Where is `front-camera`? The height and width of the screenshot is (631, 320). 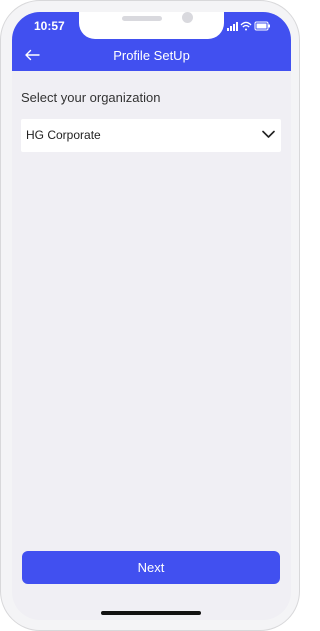 front-camera is located at coordinates (187, 17).